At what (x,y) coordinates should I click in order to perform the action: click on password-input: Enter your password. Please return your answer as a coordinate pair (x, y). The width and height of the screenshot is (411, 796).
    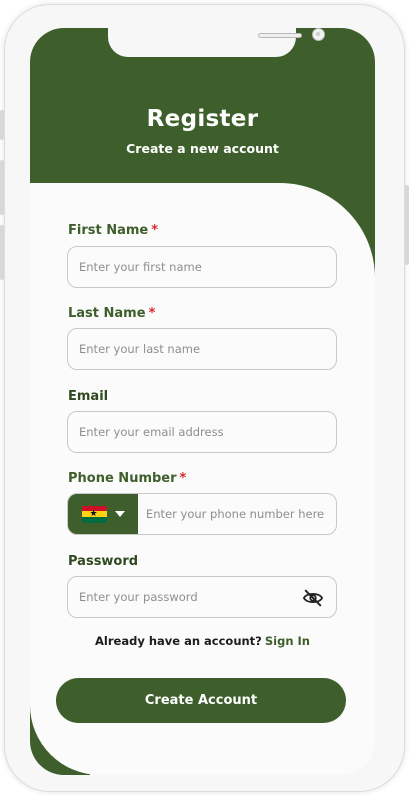
    Looking at the image, I should click on (202, 597).